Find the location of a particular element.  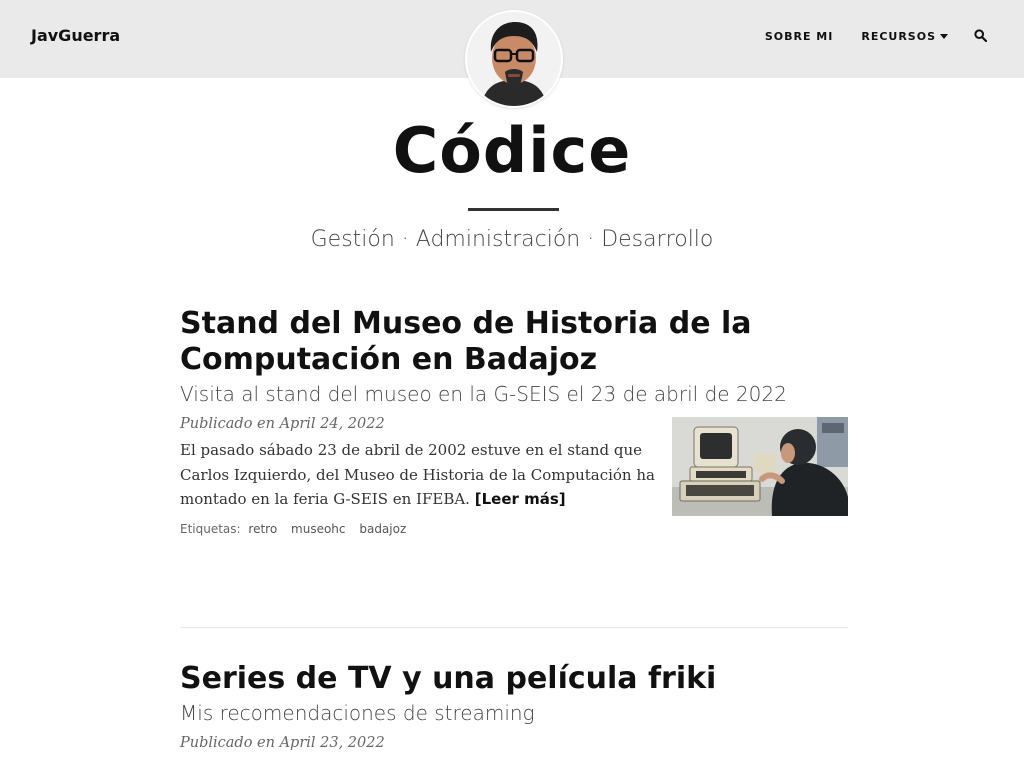

caret-down-icon is located at coordinates (944, 36).